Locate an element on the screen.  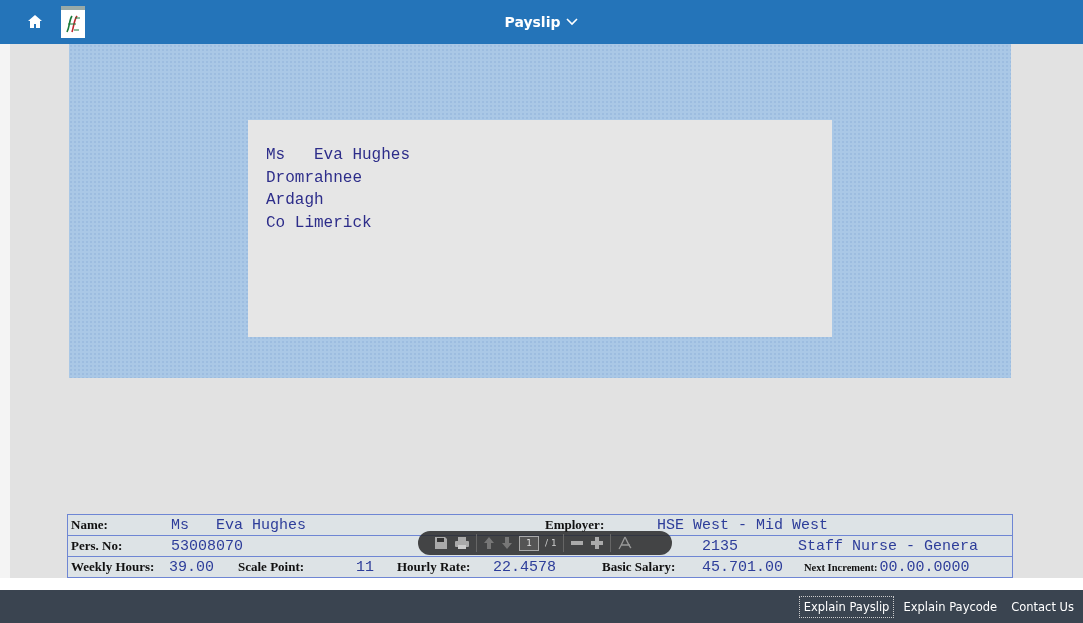
field-value: 45.701.00 is located at coordinates (742, 567).